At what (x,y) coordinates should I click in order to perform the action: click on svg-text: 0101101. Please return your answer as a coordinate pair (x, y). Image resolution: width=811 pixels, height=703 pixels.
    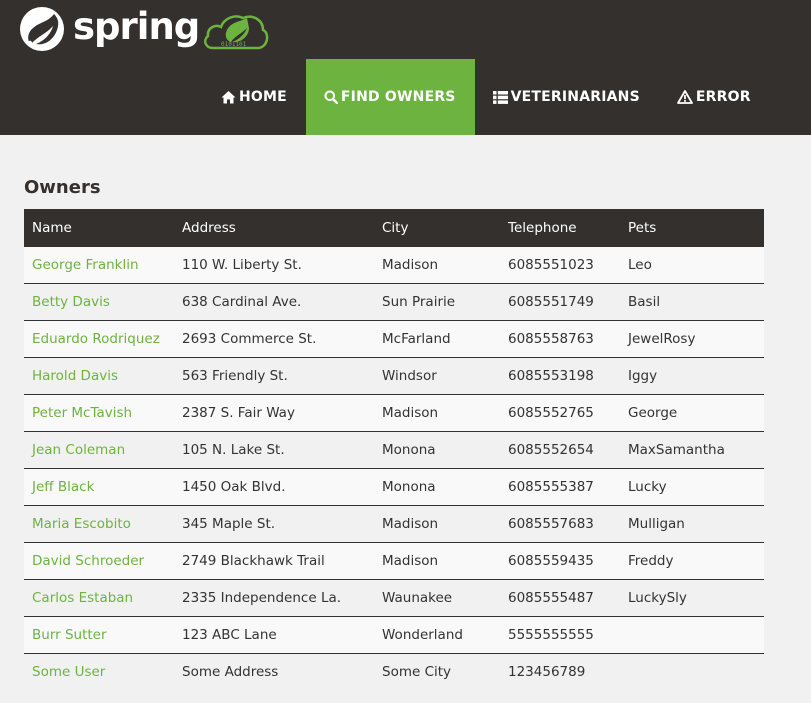
    Looking at the image, I should click on (234, 44).